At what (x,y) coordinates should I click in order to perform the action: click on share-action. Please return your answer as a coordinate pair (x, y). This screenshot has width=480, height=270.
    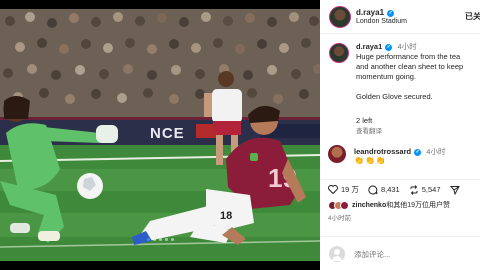
    Looking at the image, I should click on (456, 190).